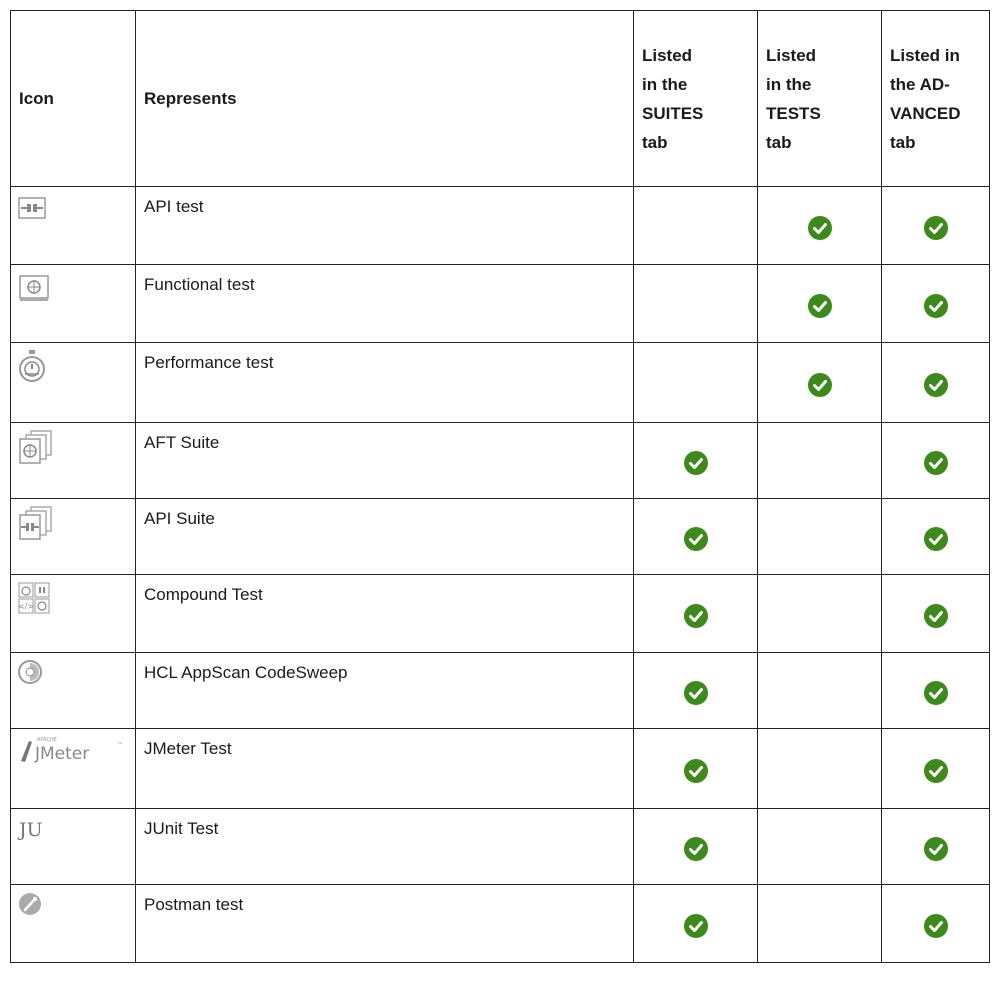  Describe the element at coordinates (47, 740) in the screenshot. I see `svg-text: APACHE` at that location.